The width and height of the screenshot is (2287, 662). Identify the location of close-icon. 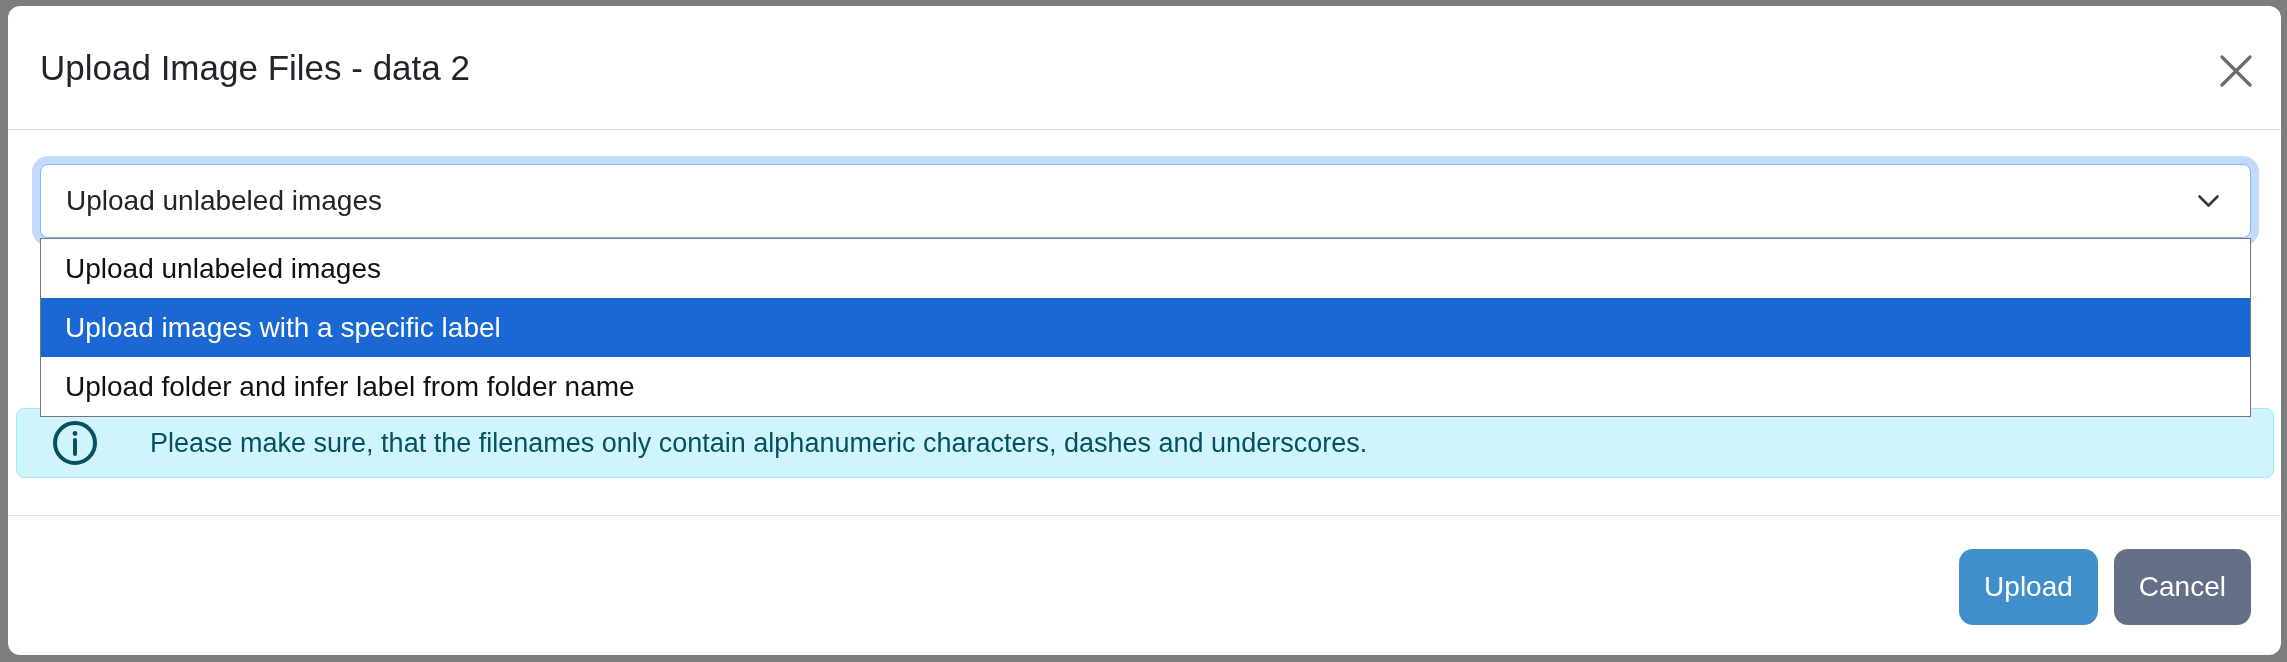
(2236, 70).